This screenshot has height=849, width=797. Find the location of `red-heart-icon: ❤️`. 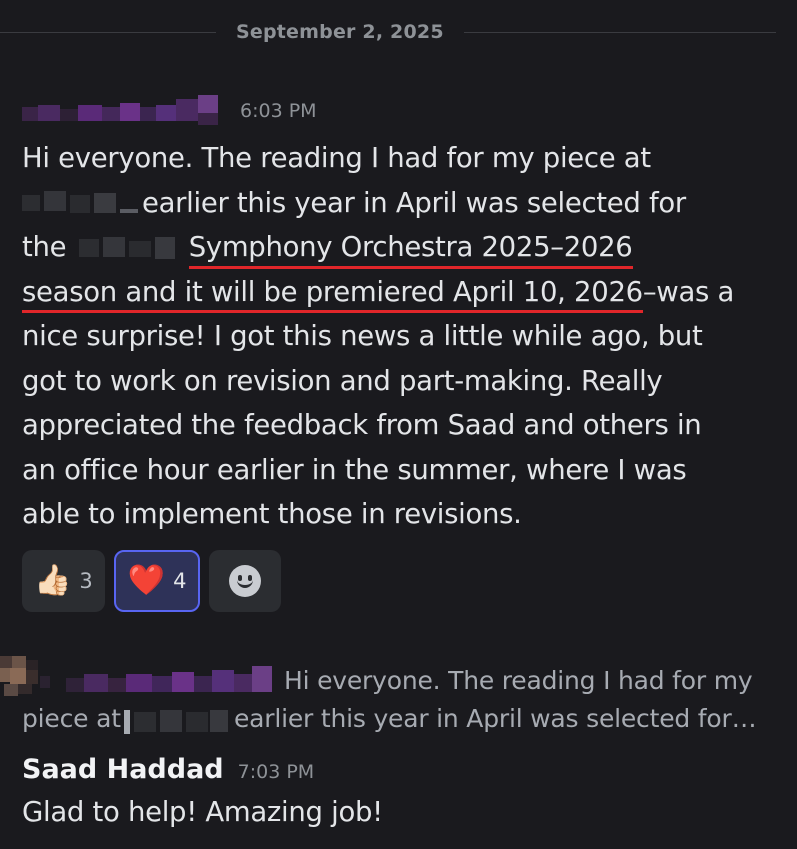

red-heart-icon: ❤️ is located at coordinates (146, 580).